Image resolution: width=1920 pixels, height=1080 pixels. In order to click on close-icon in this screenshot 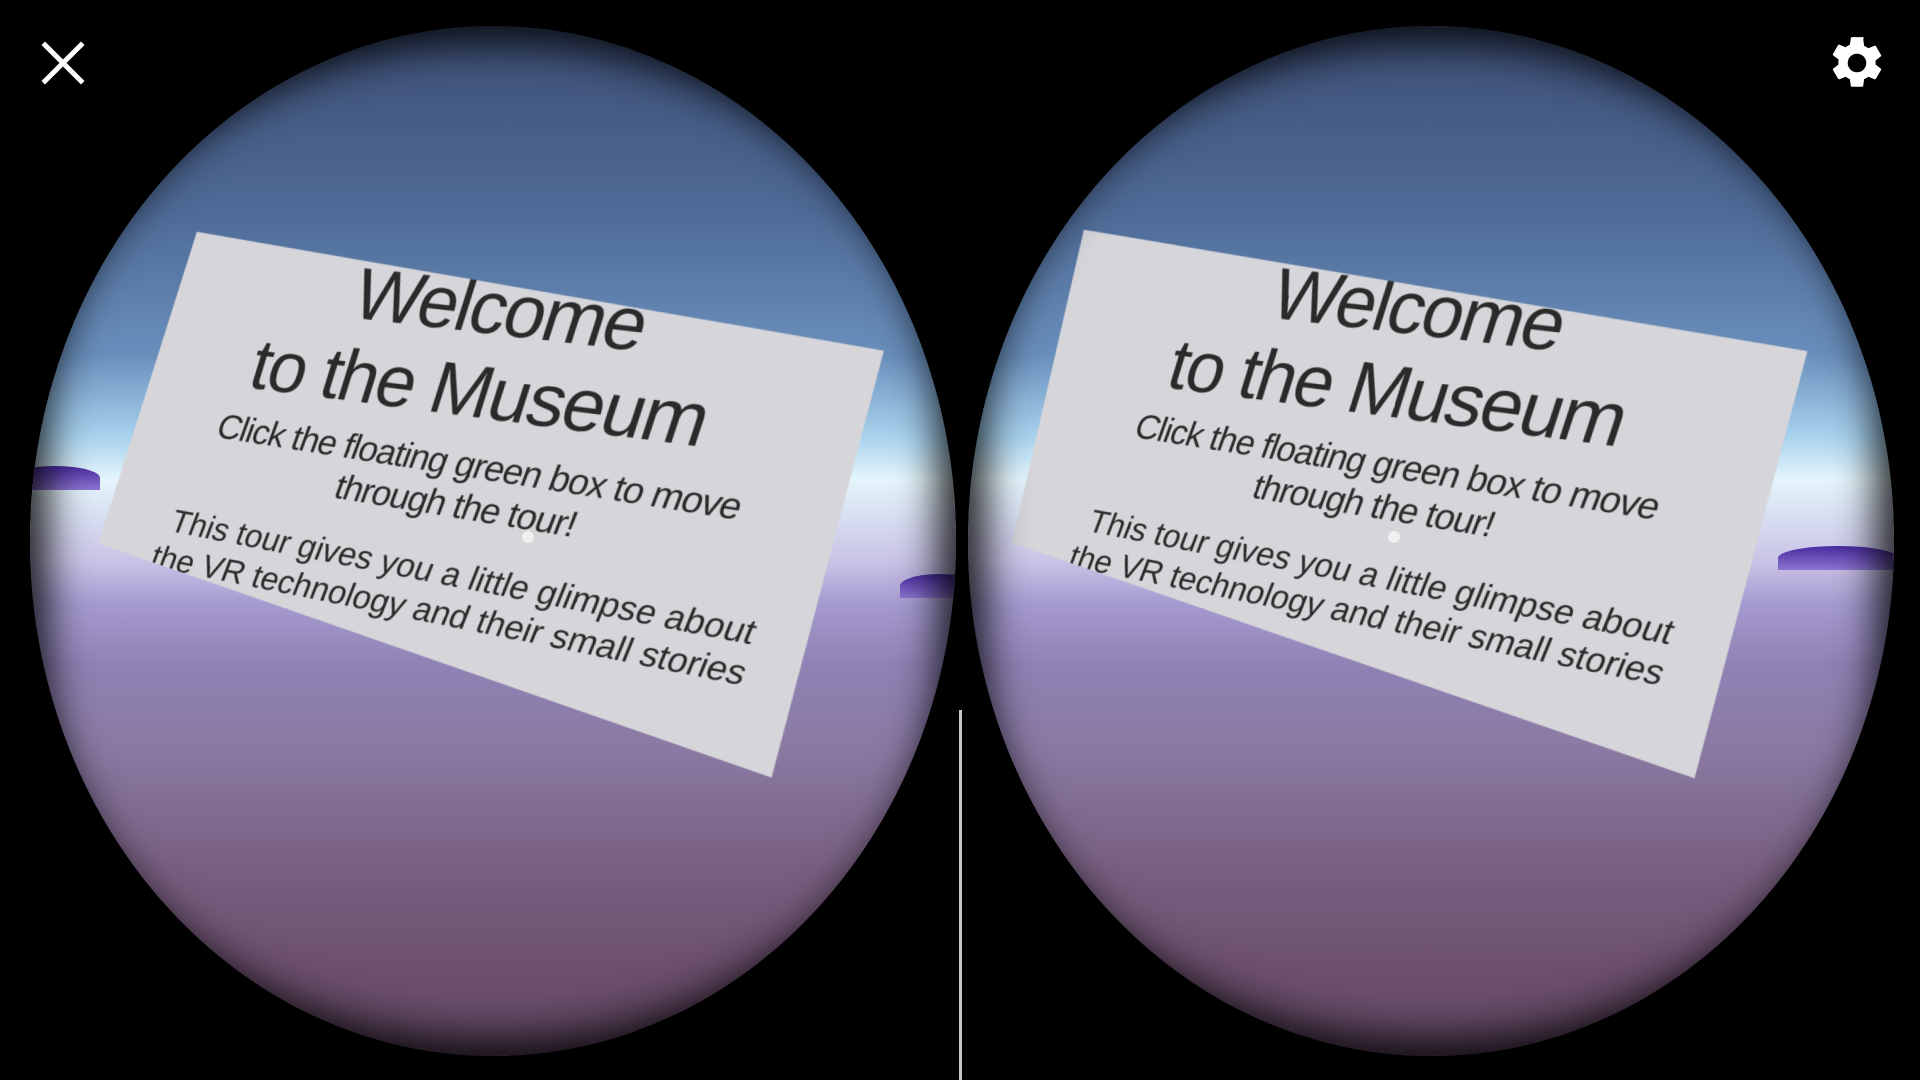, I will do `click(63, 63)`.